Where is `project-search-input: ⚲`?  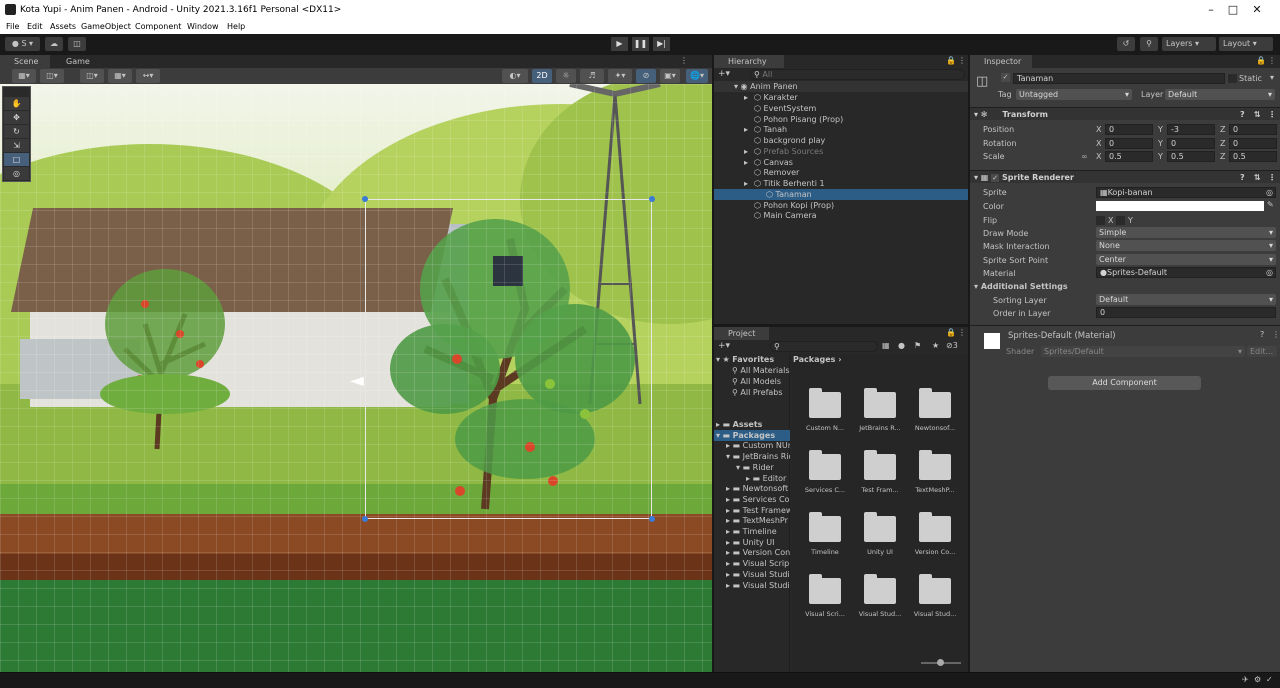
project-search-input: ⚲ is located at coordinates (824, 346).